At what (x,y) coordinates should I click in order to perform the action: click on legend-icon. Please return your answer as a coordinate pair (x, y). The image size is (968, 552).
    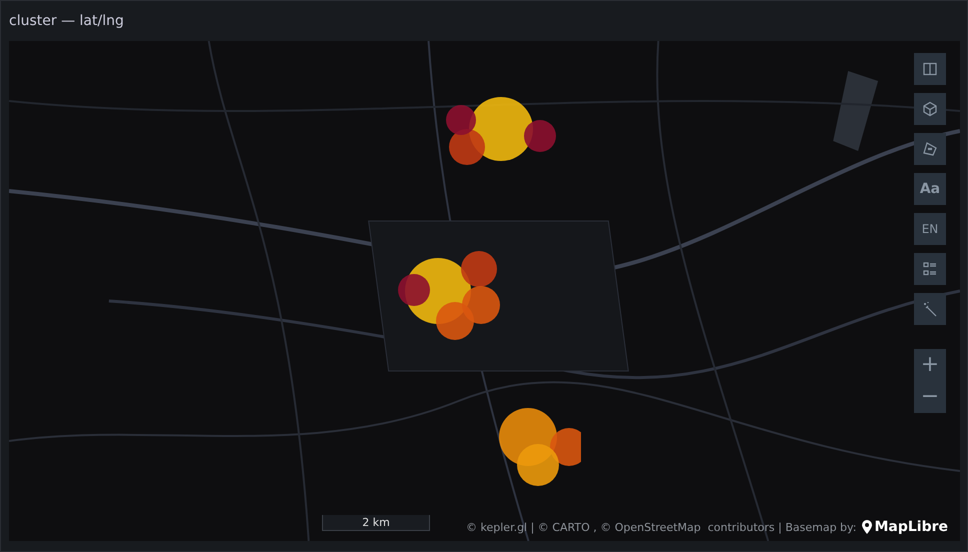
    Looking at the image, I should click on (930, 269).